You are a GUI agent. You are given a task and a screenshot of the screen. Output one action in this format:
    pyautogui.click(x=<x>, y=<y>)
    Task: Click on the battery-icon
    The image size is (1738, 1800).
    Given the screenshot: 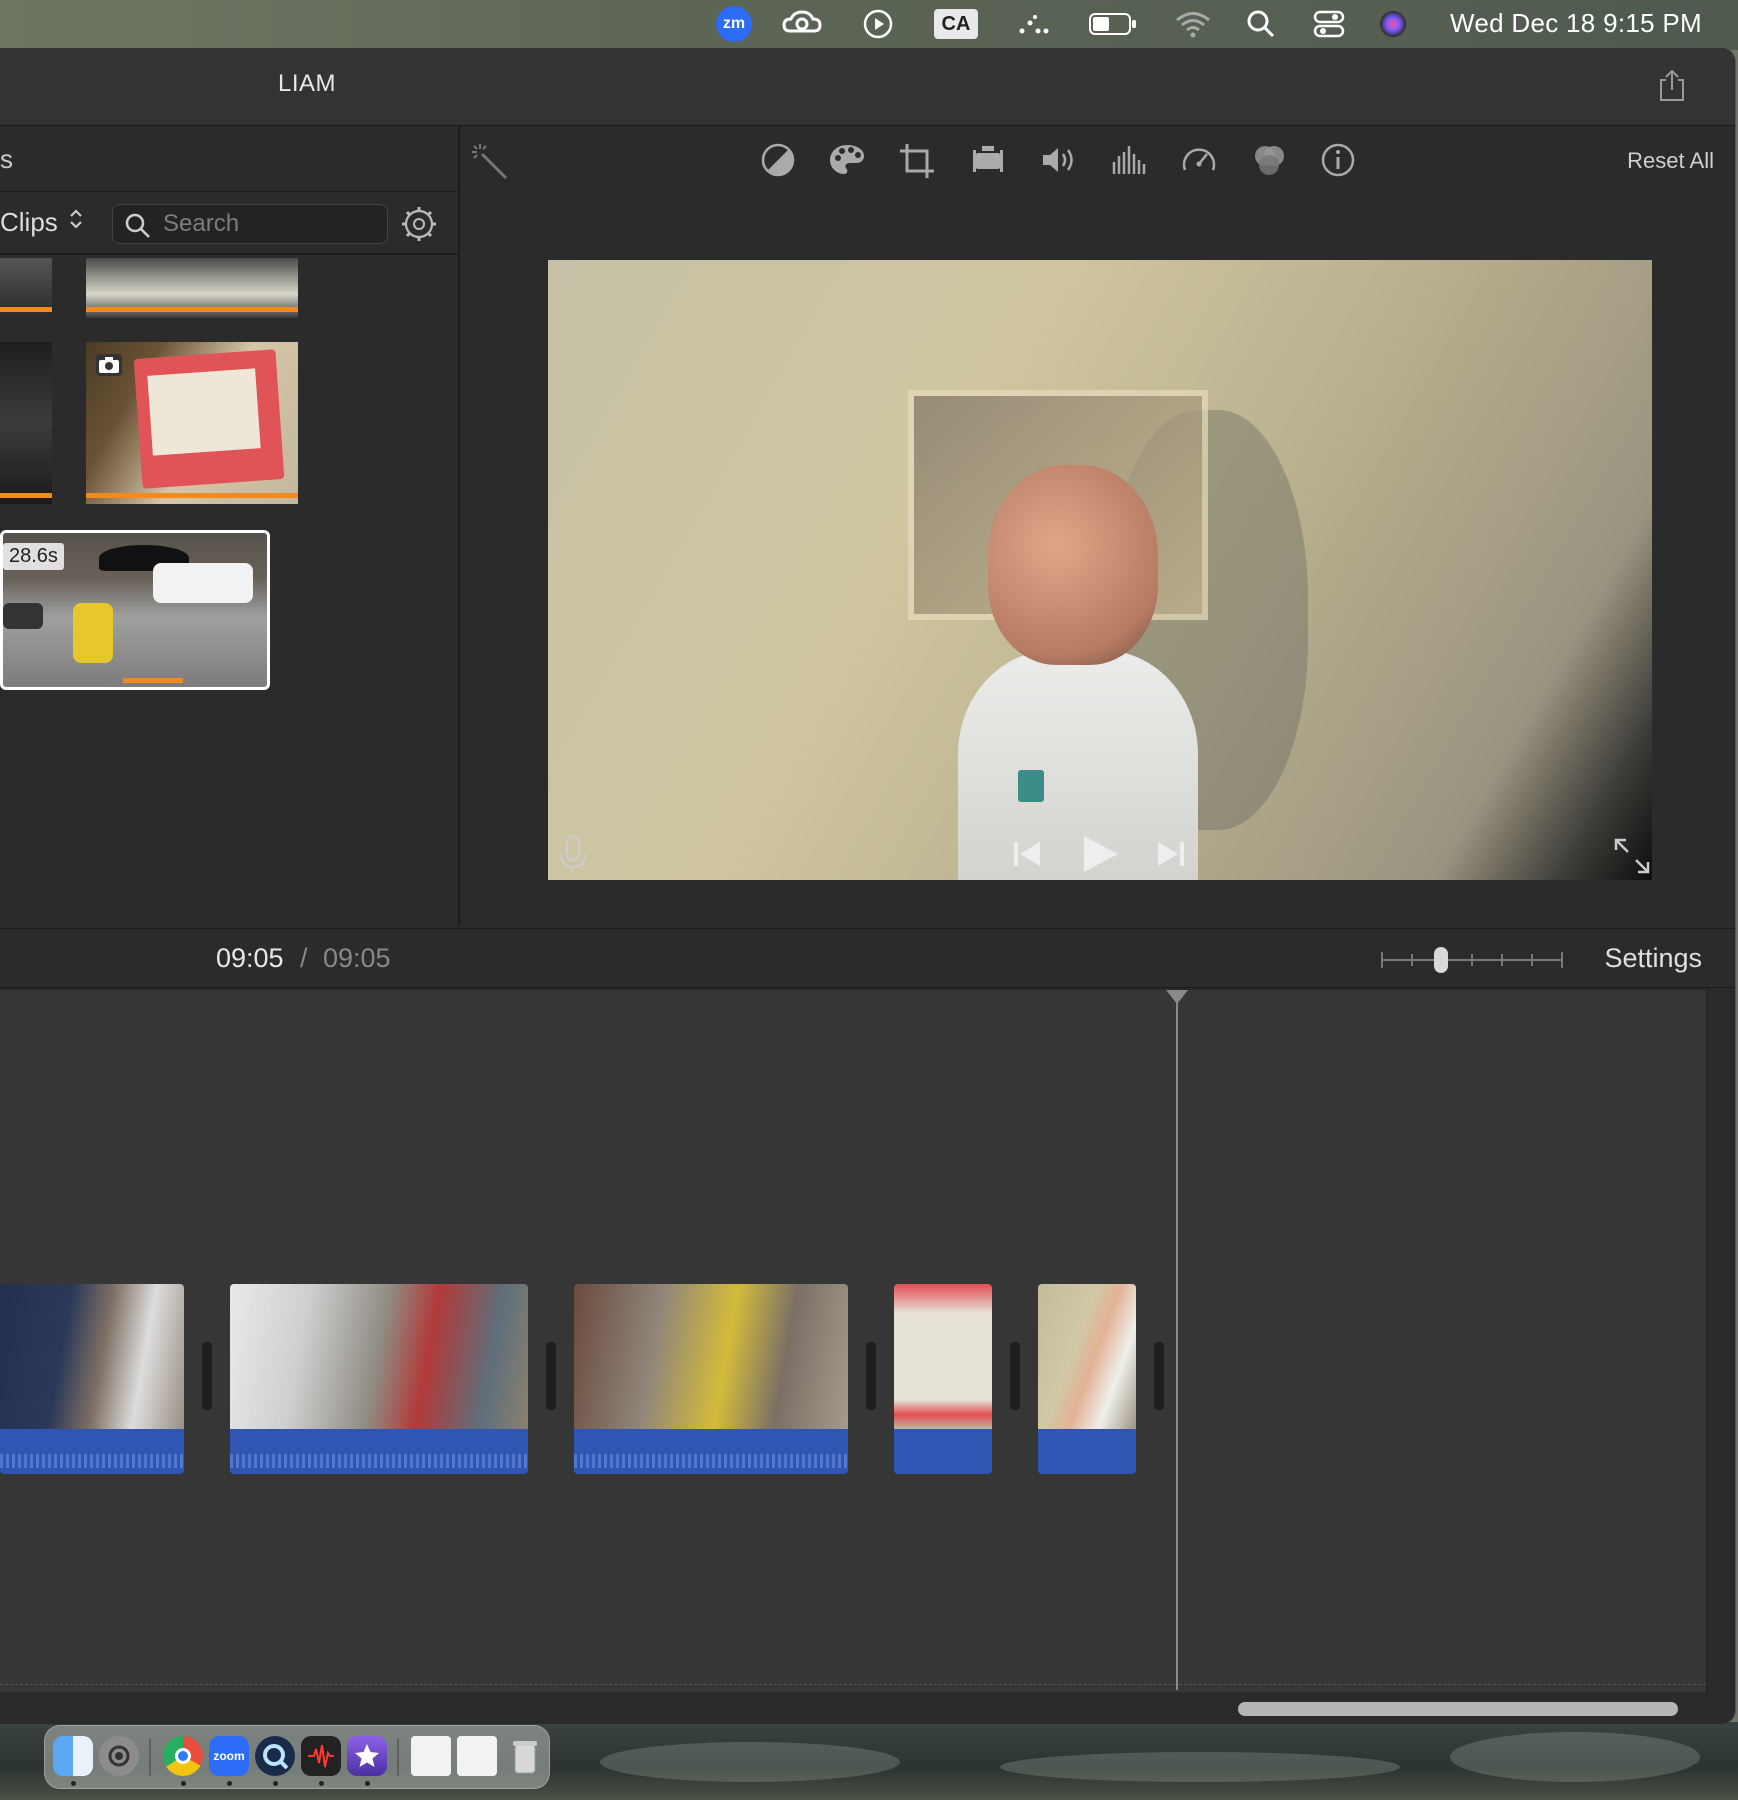 What is the action you would take?
    pyautogui.click(x=1113, y=24)
    